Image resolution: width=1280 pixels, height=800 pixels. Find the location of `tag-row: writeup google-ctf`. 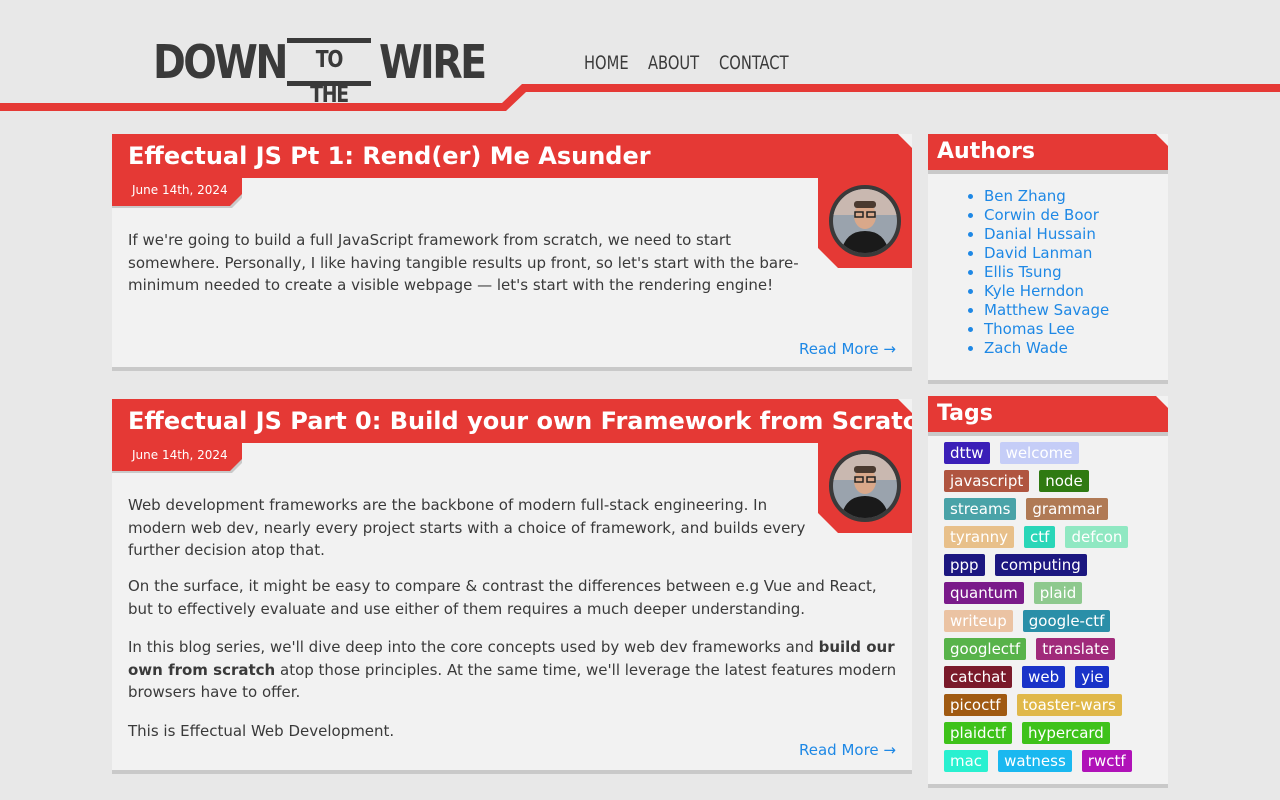

tag-row: writeup google-ctf is located at coordinates (1051, 624).